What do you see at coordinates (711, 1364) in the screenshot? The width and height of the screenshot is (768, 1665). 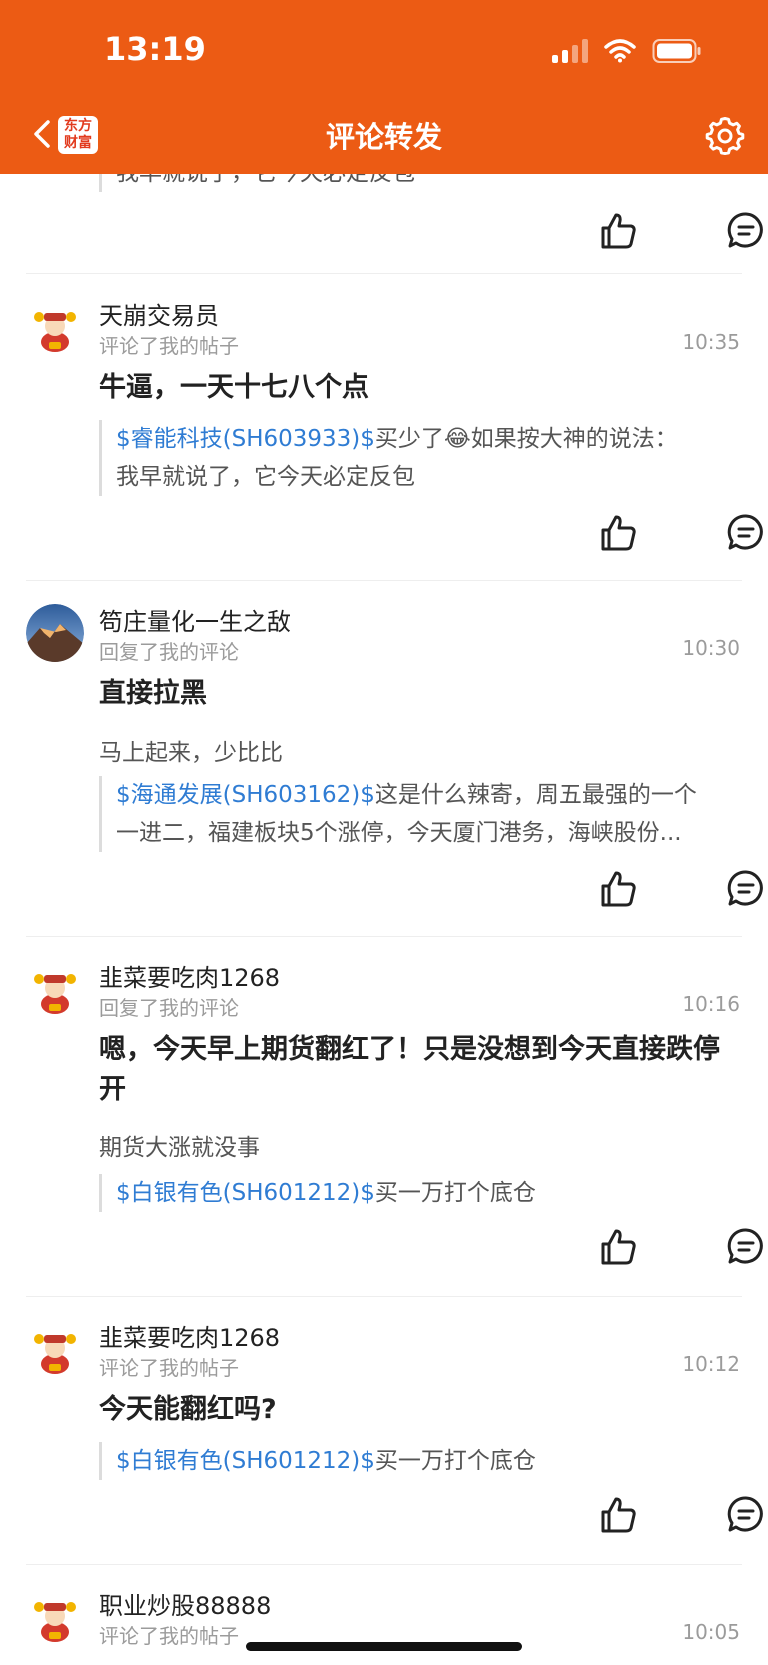 I see `timestamp: 10:12` at bounding box center [711, 1364].